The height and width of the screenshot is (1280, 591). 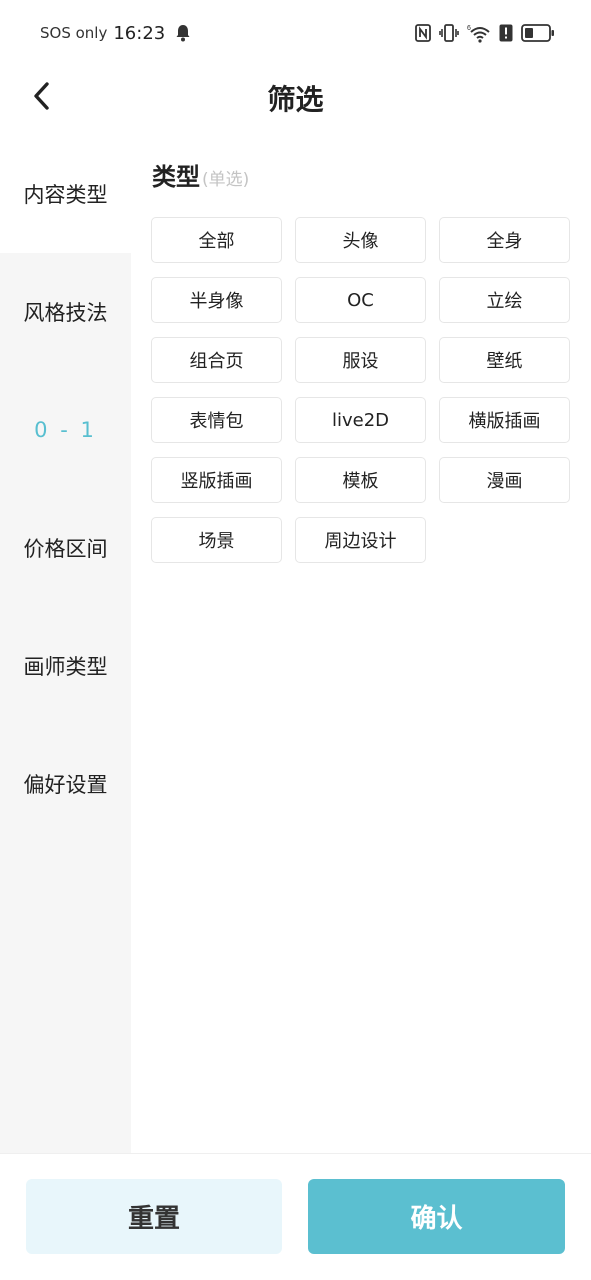 What do you see at coordinates (360, 420) in the screenshot?
I see `option-chip: live2D` at bounding box center [360, 420].